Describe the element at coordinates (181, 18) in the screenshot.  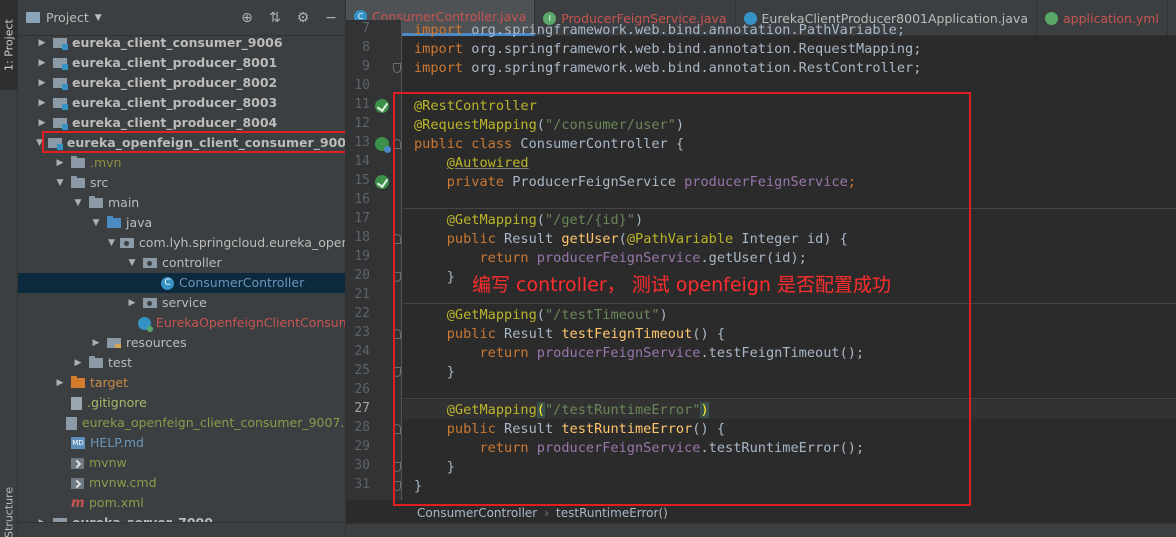
I see `project-panel-header: Project ▼ ⊕ ⇅ ⚙ −` at that location.